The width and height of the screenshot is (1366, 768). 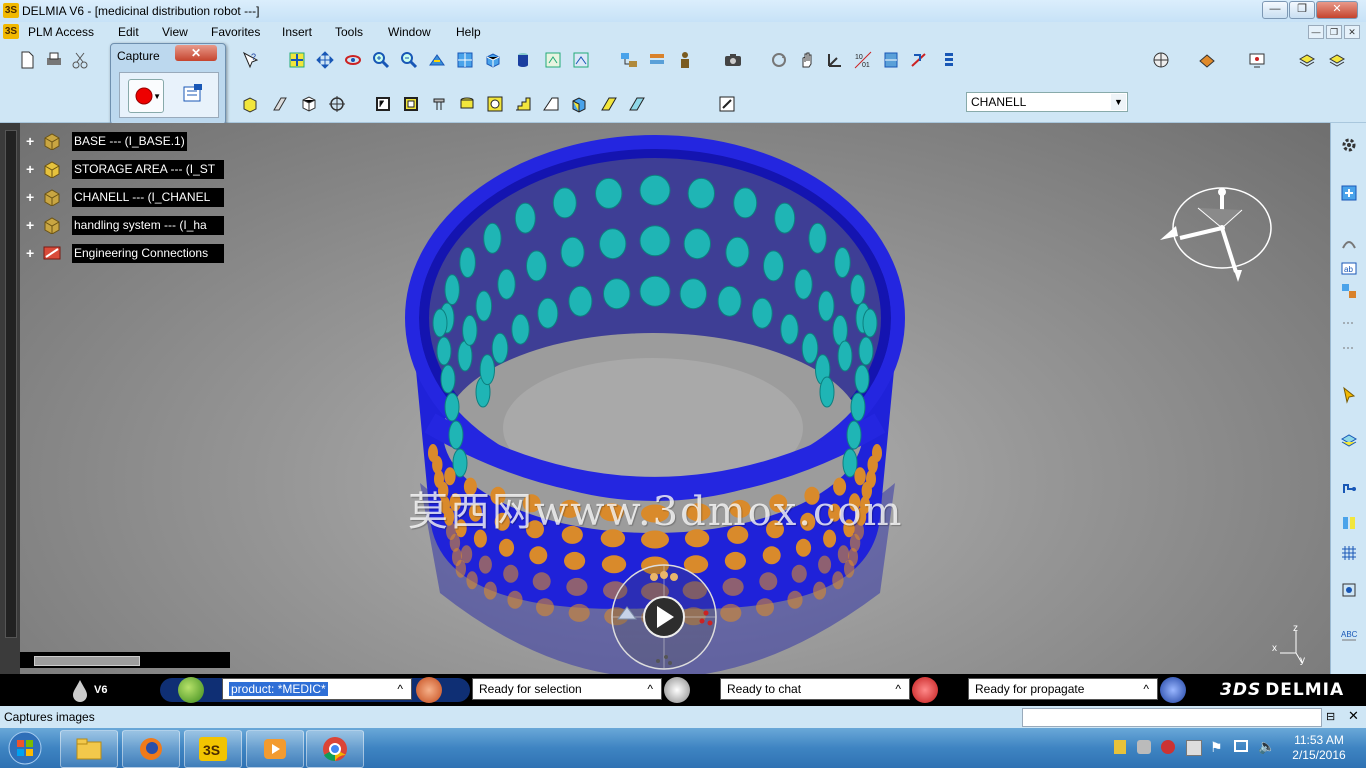 What do you see at coordinates (1349, 590) in the screenshot?
I see `fit-icon` at bounding box center [1349, 590].